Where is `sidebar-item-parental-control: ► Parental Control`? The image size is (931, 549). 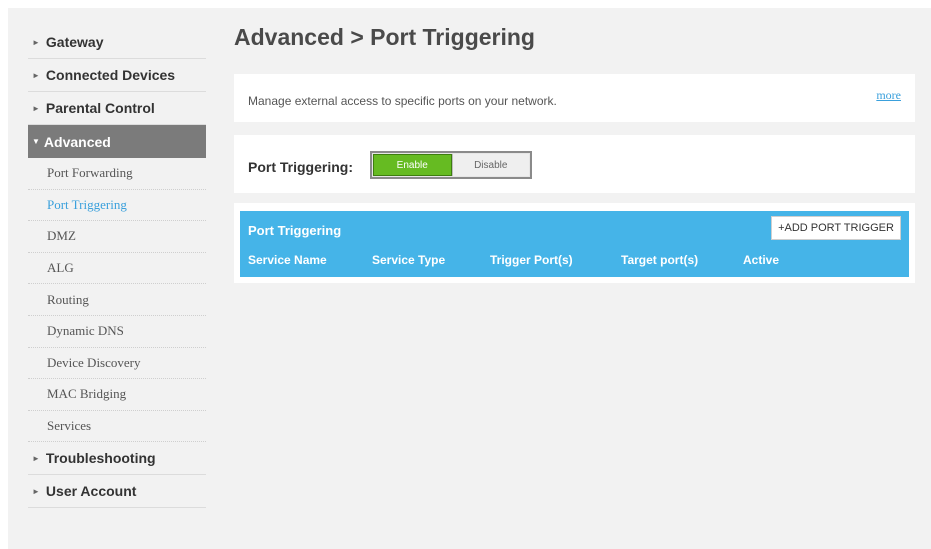
sidebar-item-parental-control: ► Parental Control is located at coordinates (117, 108).